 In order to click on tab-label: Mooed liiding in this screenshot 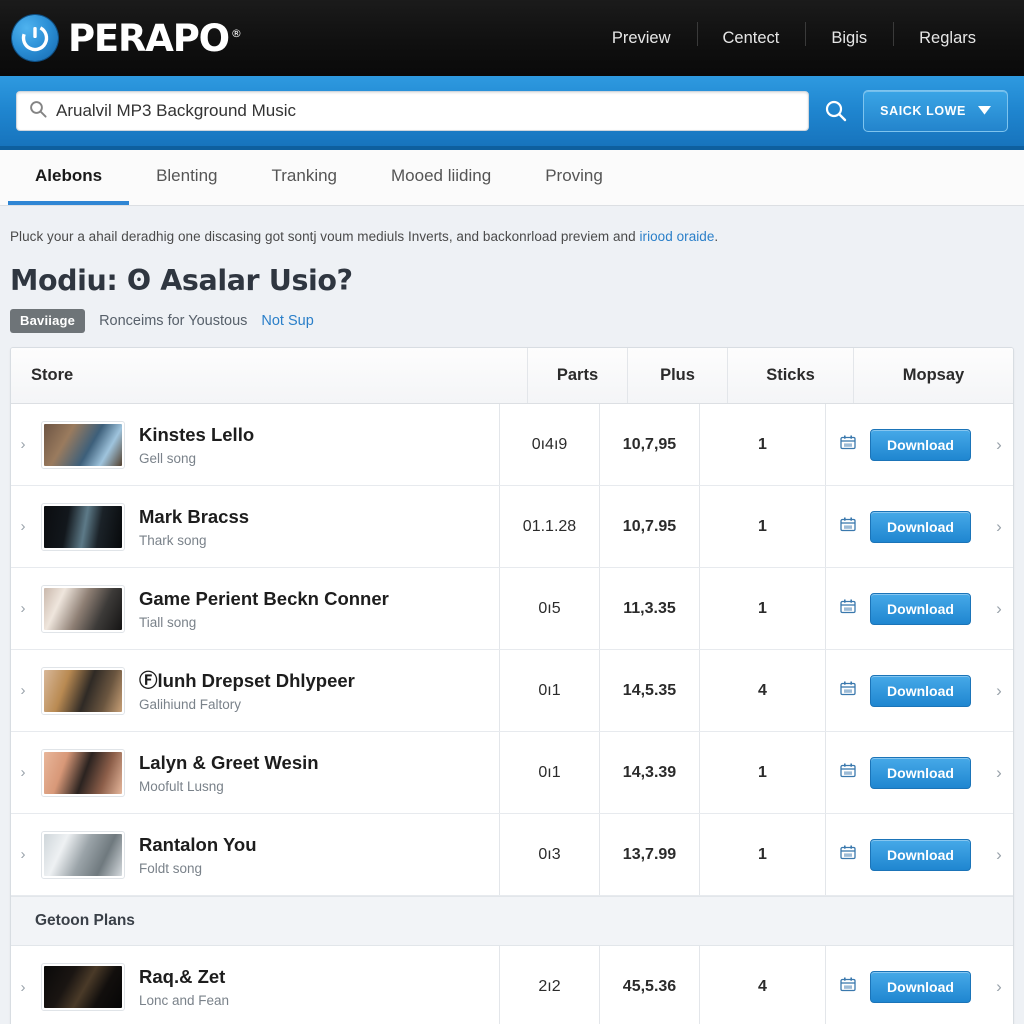, I will do `click(441, 175)`.